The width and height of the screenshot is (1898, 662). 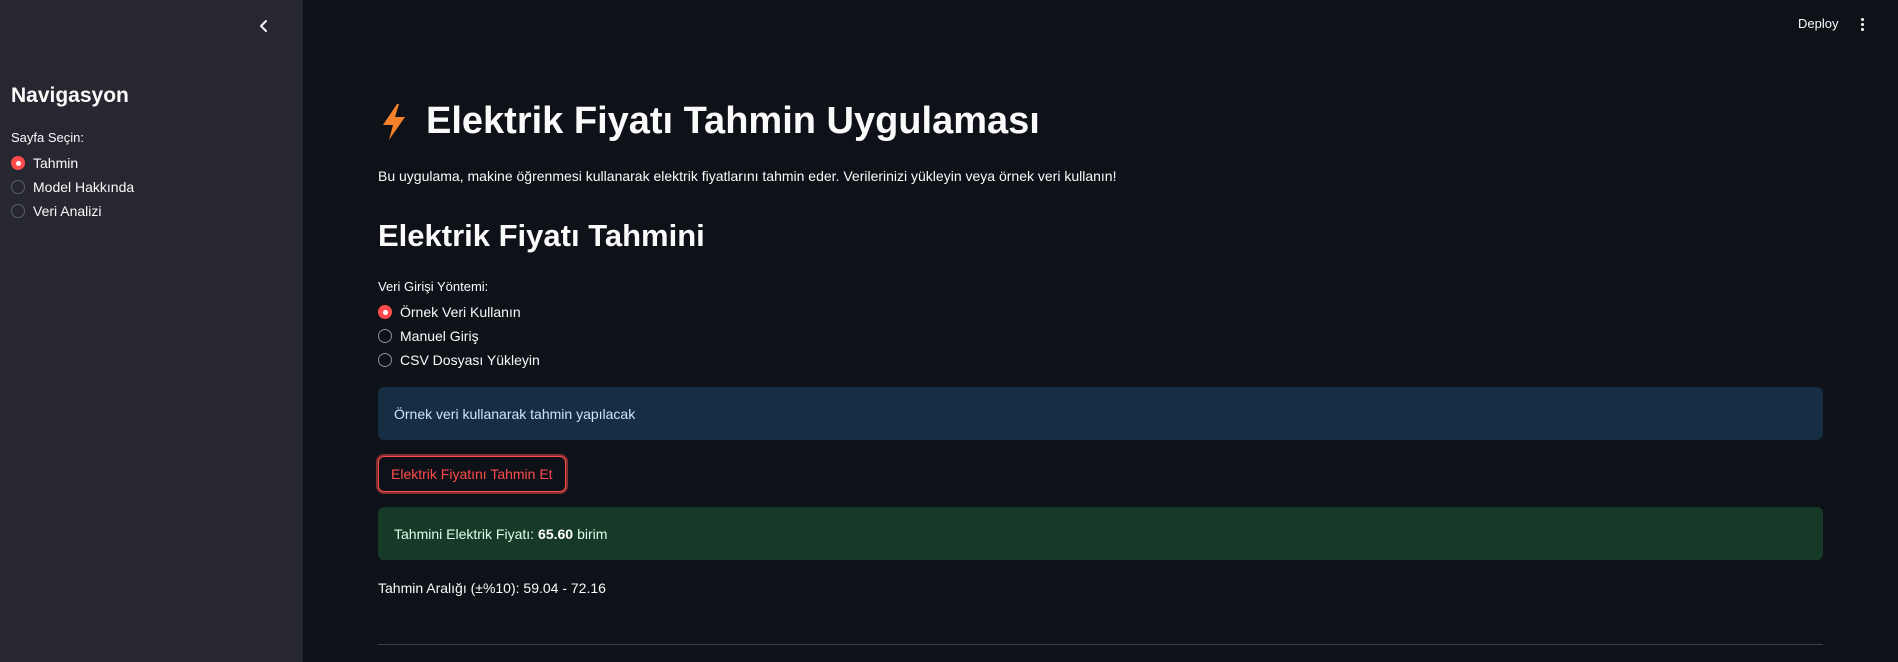 What do you see at coordinates (1100, 644) in the screenshot?
I see `divider` at bounding box center [1100, 644].